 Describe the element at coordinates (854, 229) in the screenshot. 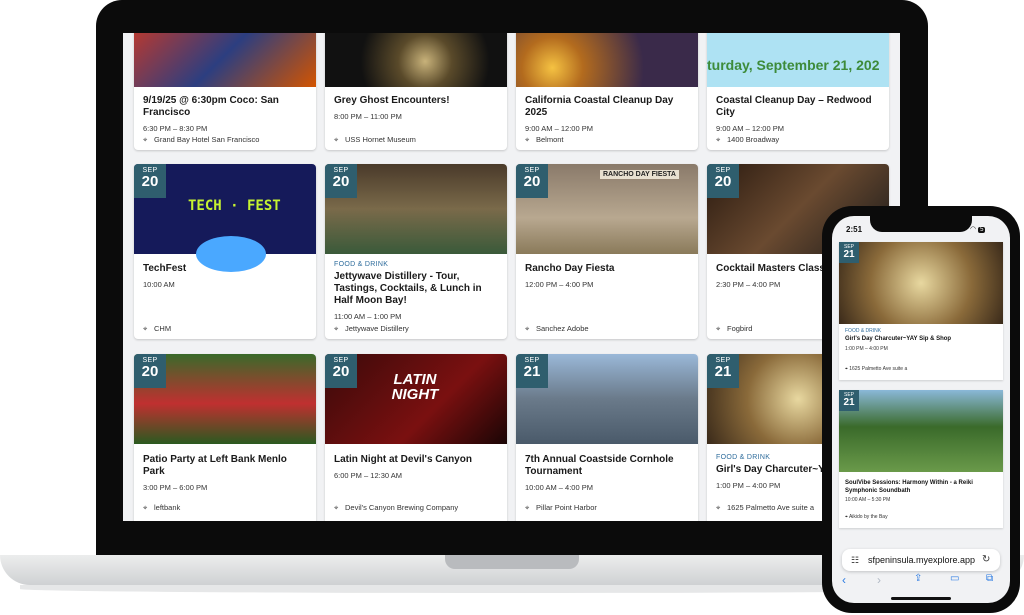

I see `status-time: 2:51` at that location.